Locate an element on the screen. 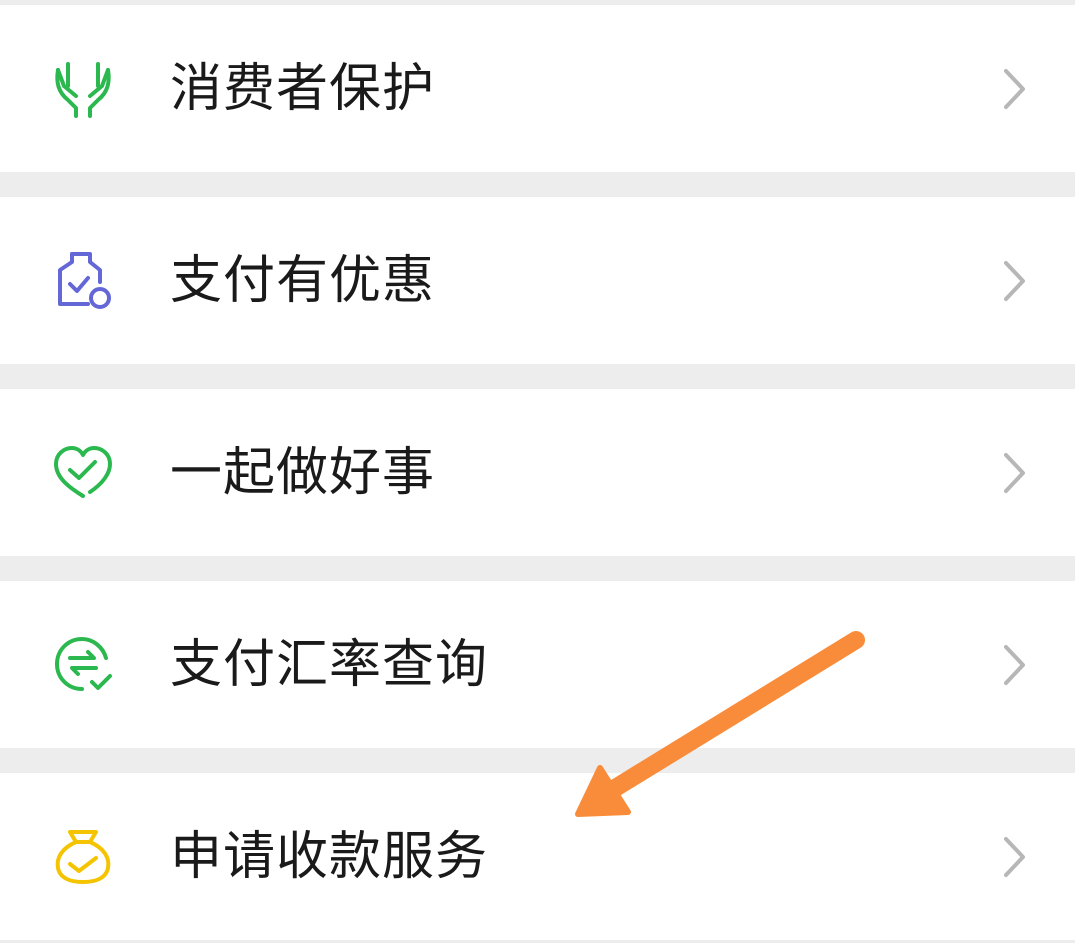 The image size is (1075, 943). menu-item-label: 申请收款服务 is located at coordinates (329, 856).